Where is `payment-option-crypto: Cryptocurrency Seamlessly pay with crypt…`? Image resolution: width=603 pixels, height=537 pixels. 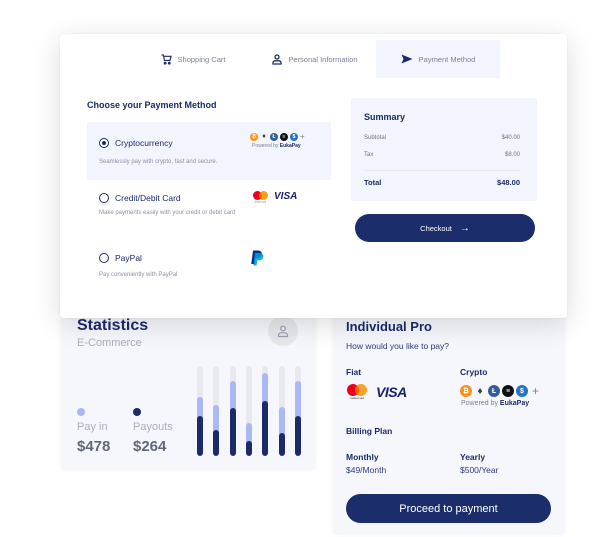 payment-option-crypto: Cryptocurrency Seamlessly pay with crypt… is located at coordinates (209, 151).